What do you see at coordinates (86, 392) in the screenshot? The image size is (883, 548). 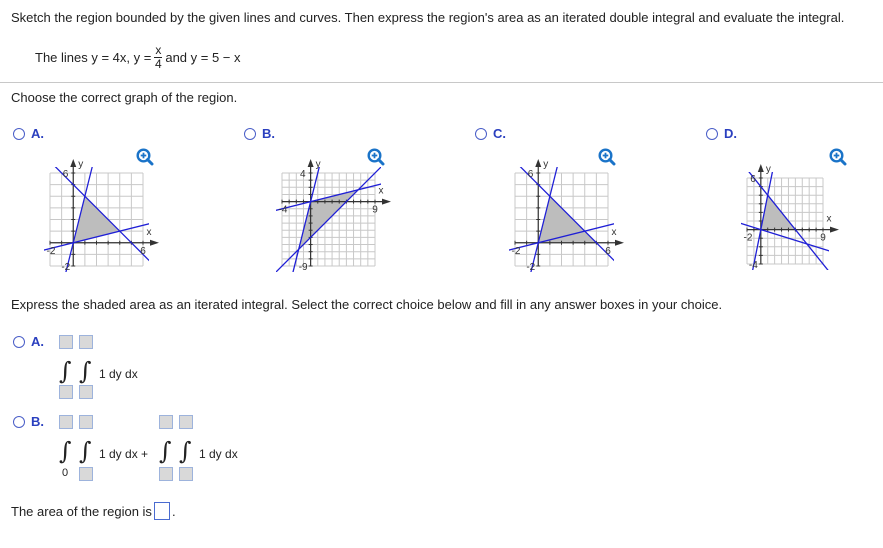 I see `lower-limit-inner-input` at bounding box center [86, 392].